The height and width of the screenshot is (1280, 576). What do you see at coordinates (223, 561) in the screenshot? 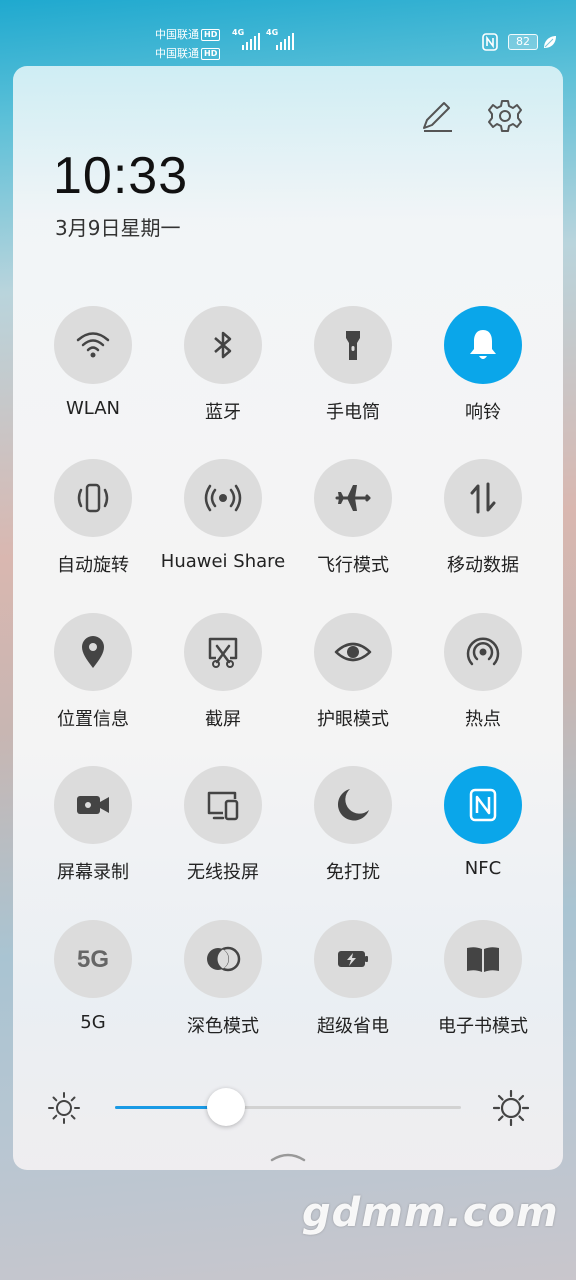
I see `tile-label: Huawei Share` at bounding box center [223, 561].